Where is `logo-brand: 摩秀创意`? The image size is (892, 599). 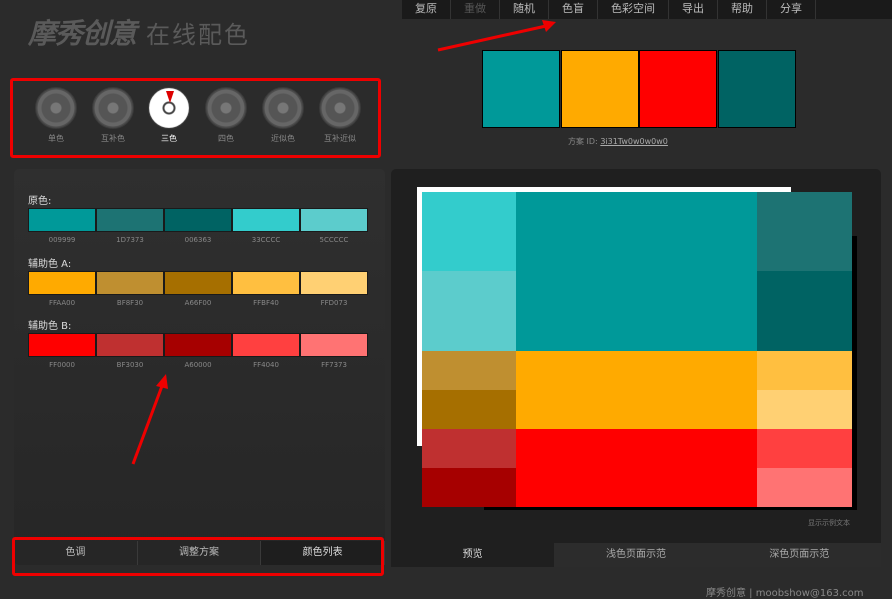 logo-brand: 摩秀创意 is located at coordinates (82, 33).